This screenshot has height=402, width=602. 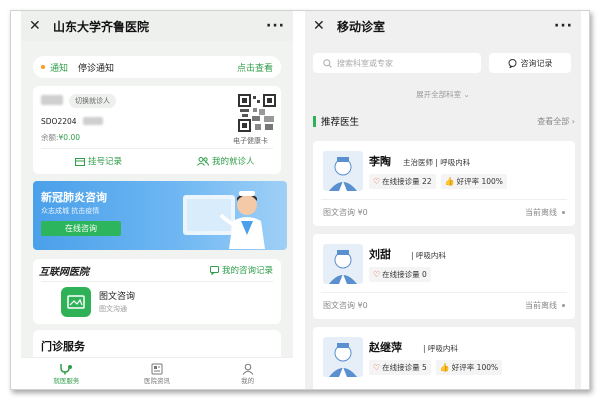 I want to click on tab-label: 医院资讯, so click(x=157, y=381).